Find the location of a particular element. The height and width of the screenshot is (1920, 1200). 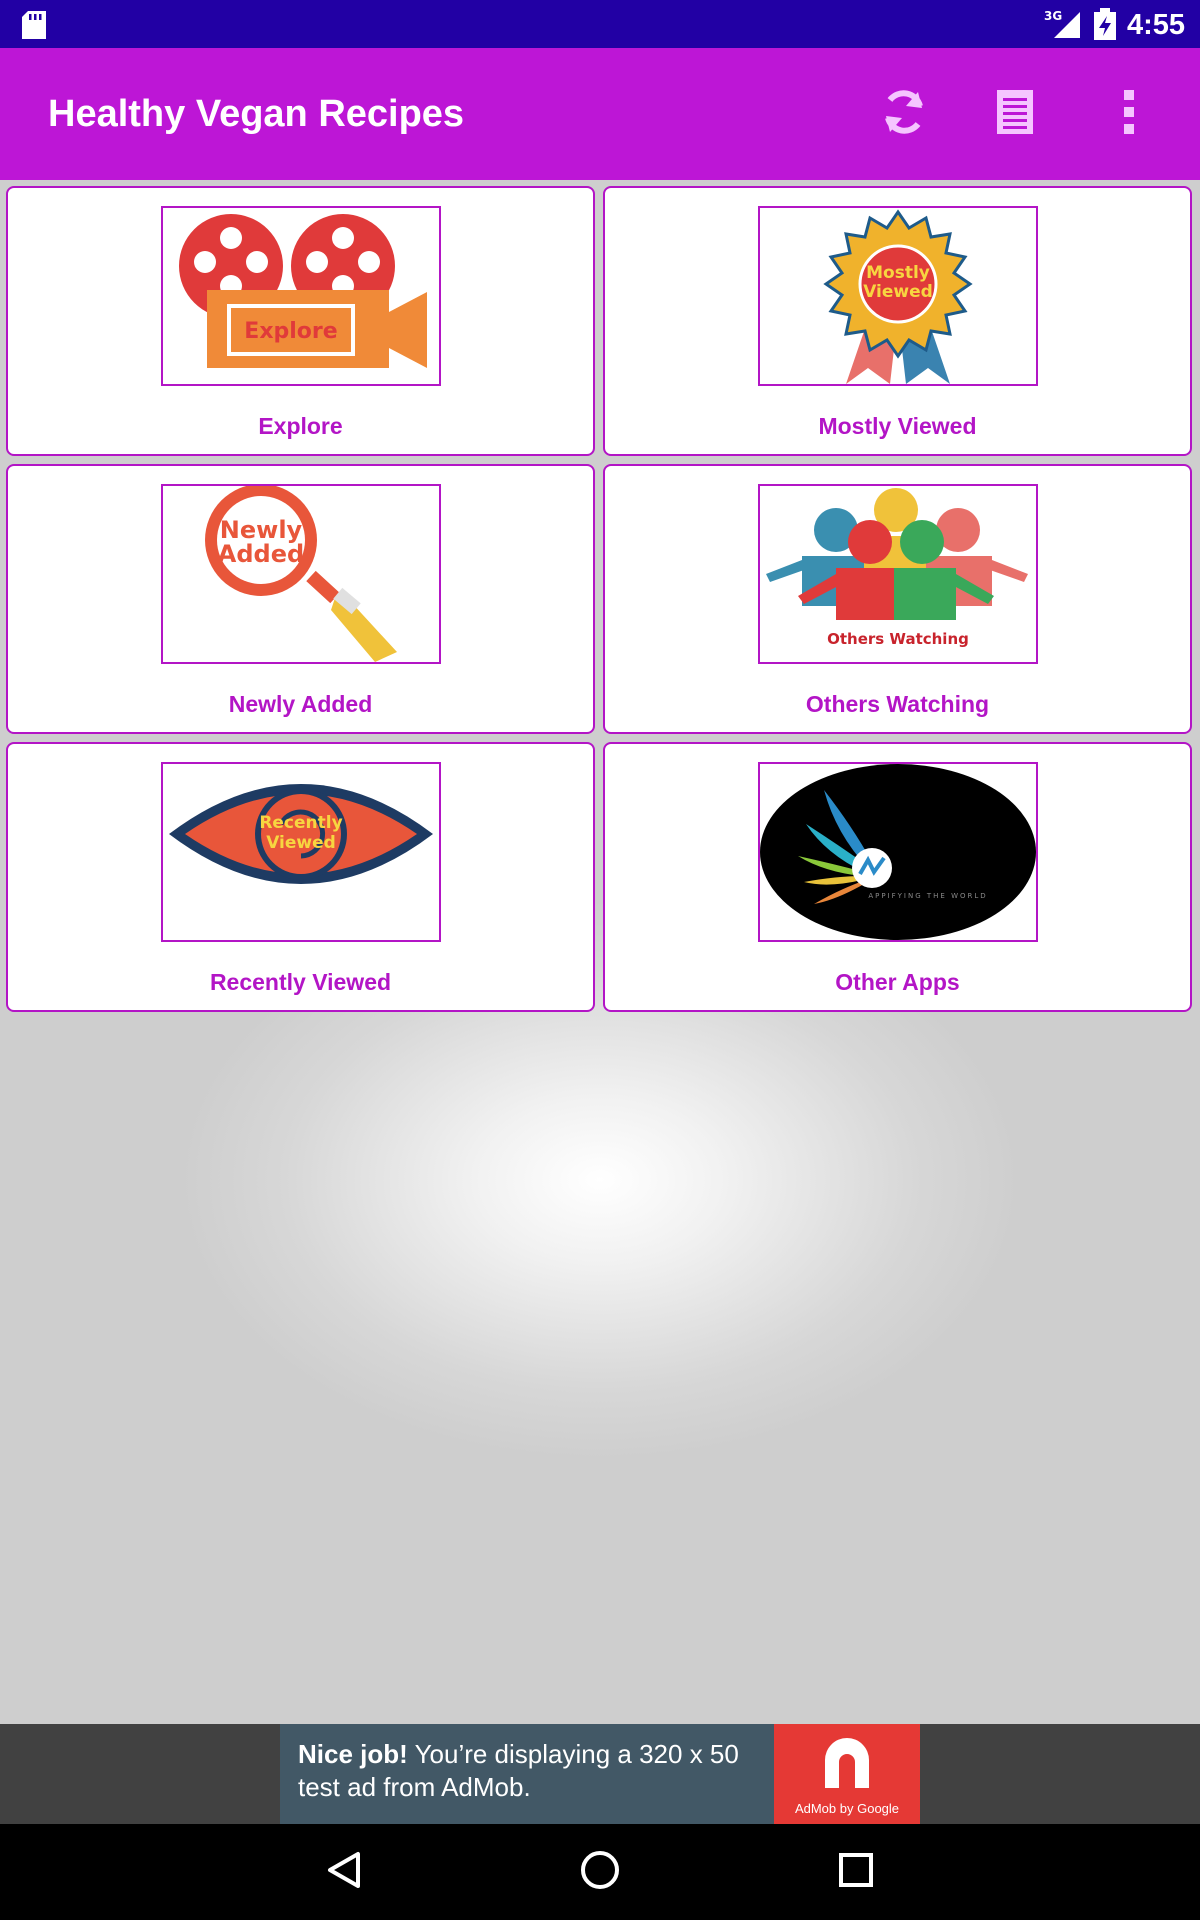

clock: 4:55 is located at coordinates (1156, 25).